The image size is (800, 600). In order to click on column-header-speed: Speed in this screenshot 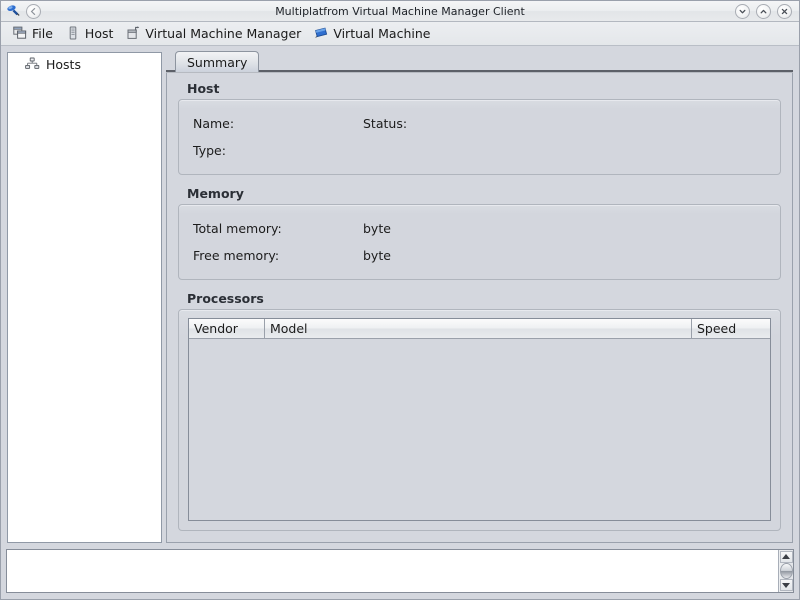, I will do `click(731, 329)`.